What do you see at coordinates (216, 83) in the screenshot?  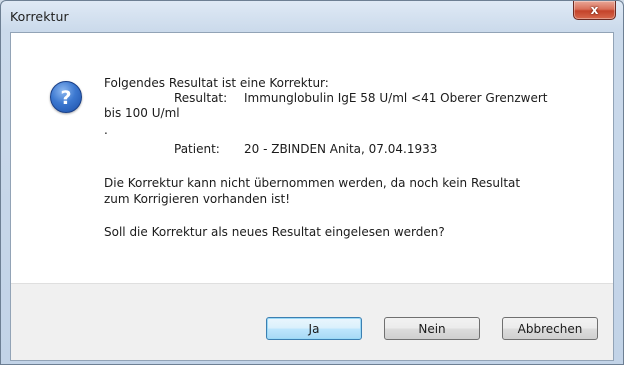 I see `message-heading: Folgendes Resultat ist eine Korrektur:` at bounding box center [216, 83].